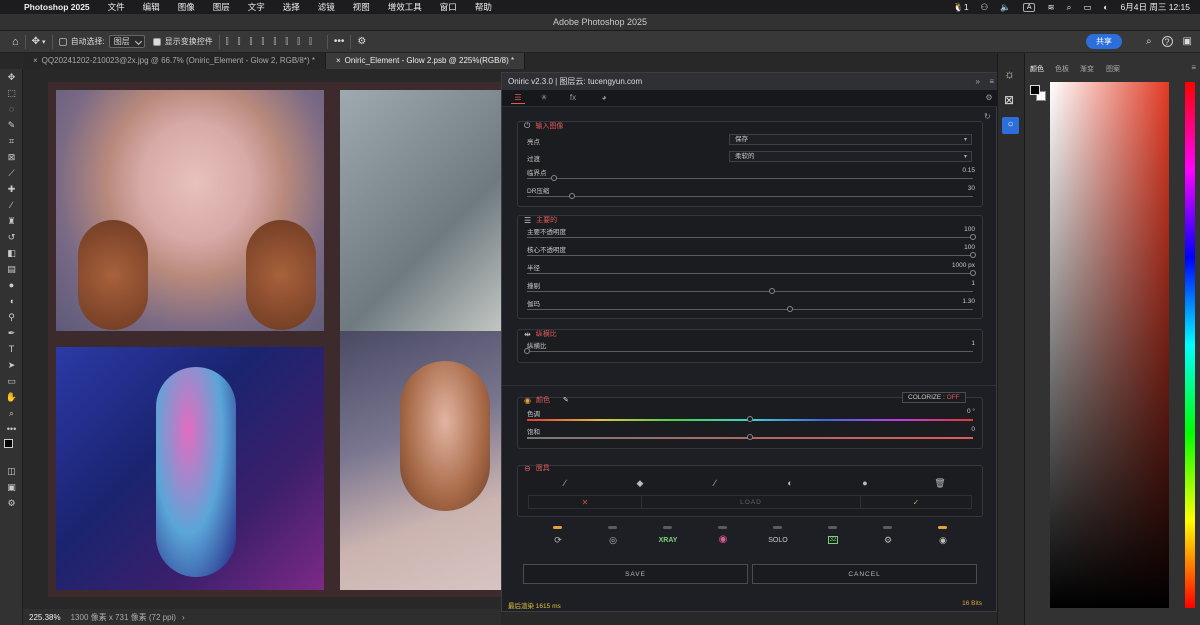 The height and width of the screenshot is (625, 1200). I want to click on oniric-panel-icon: ⊠, so click(1009, 100).